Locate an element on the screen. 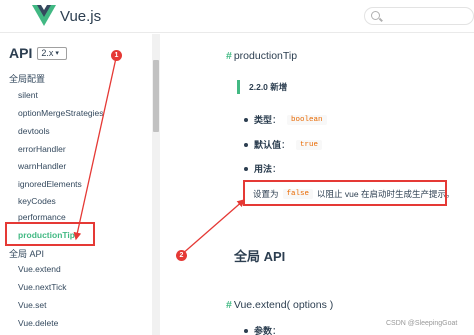 This screenshot has width=474, height=335. annotation-marker-2: 2 is located at coordinates (181, 255).